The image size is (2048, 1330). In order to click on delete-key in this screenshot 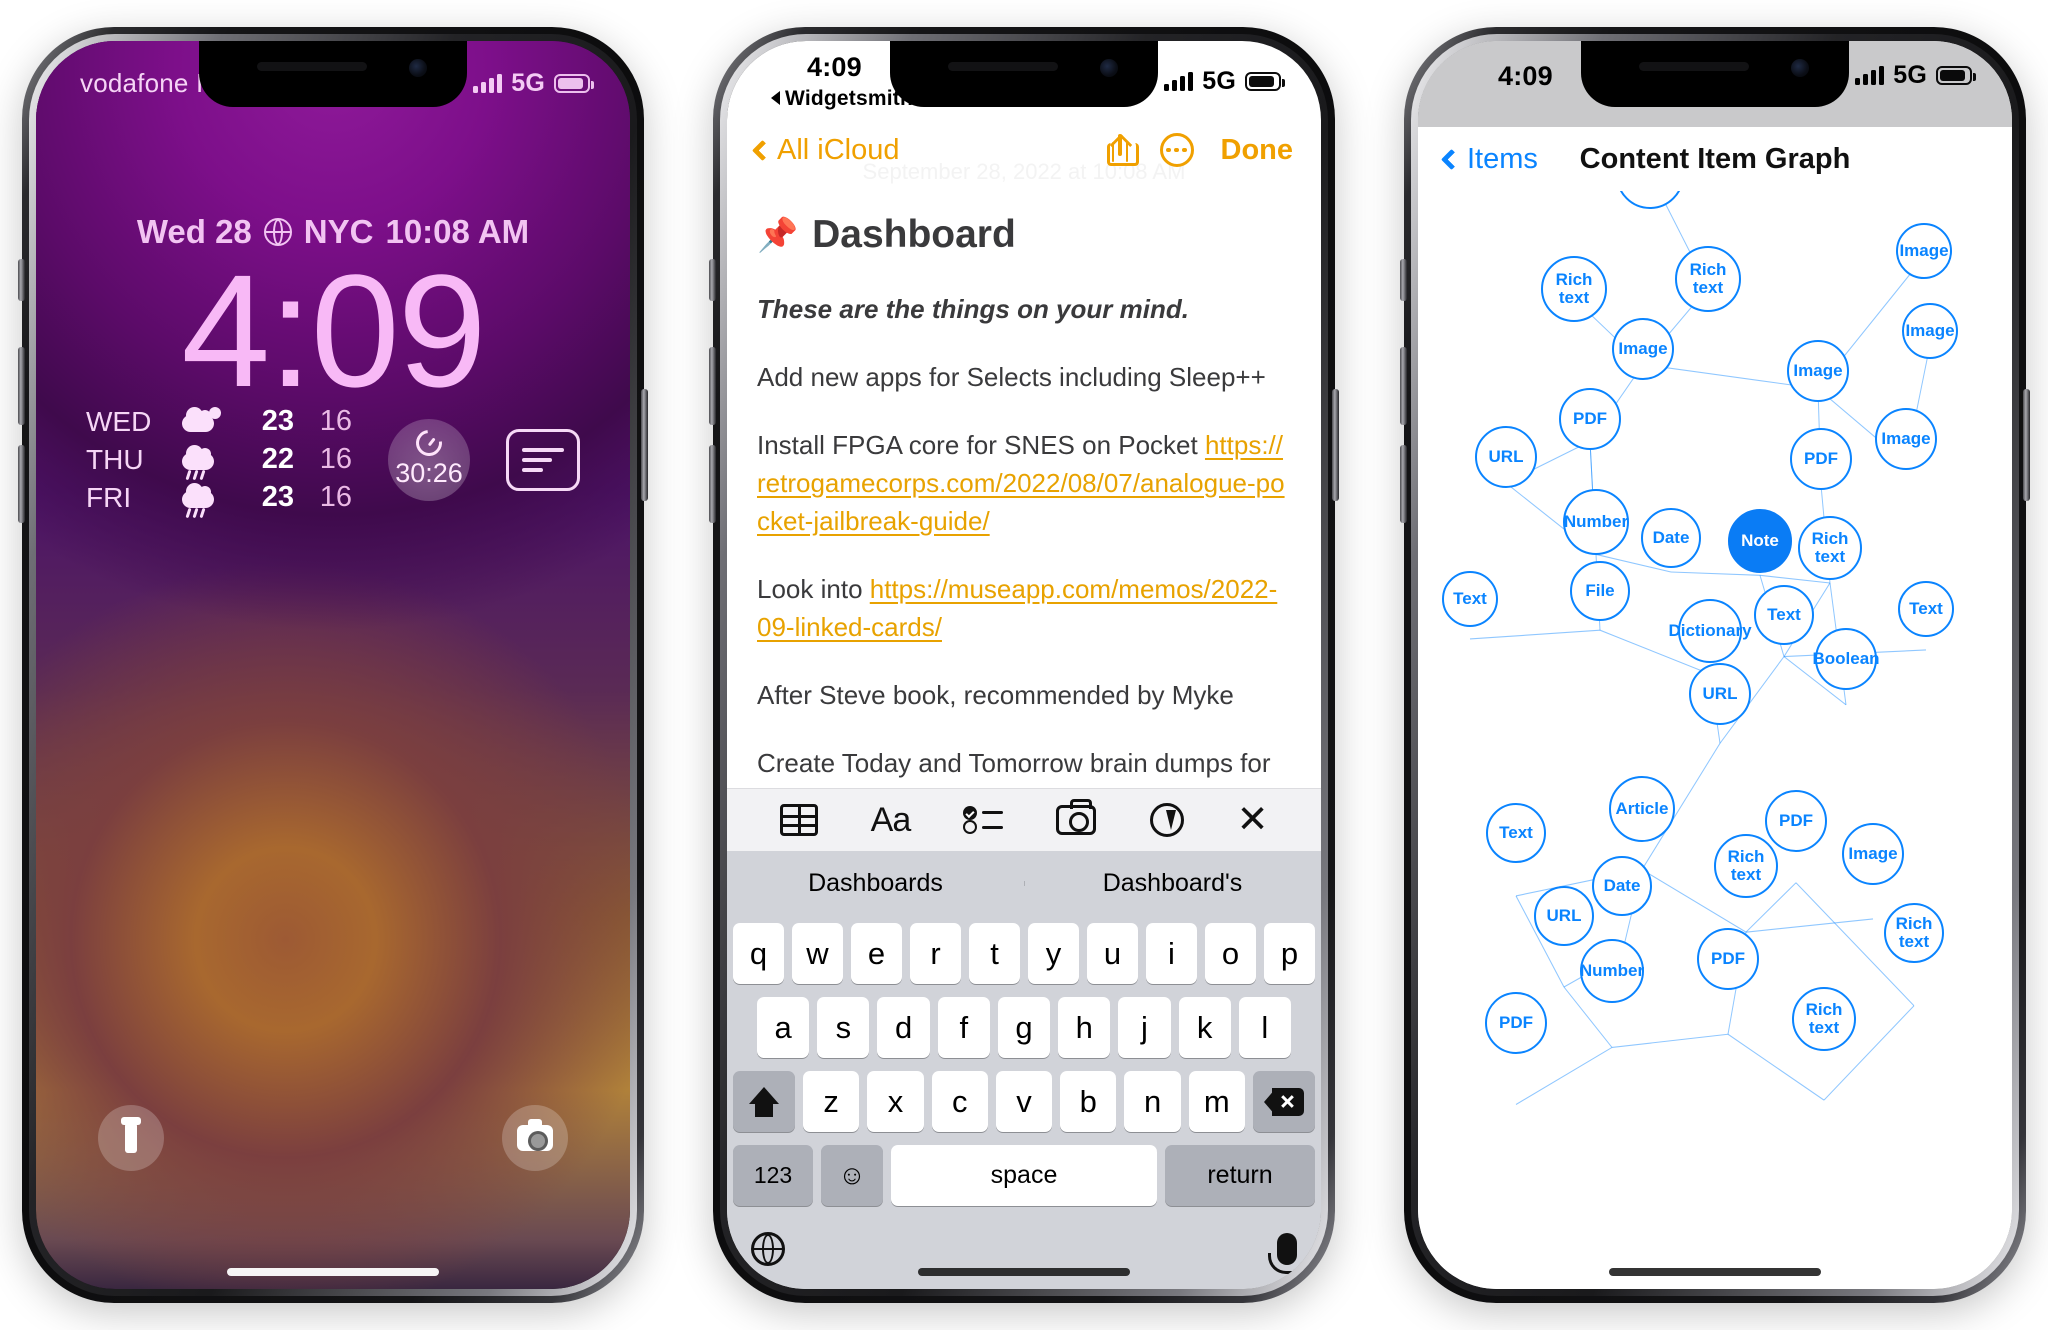, I will do `click(1283, 1101)`.